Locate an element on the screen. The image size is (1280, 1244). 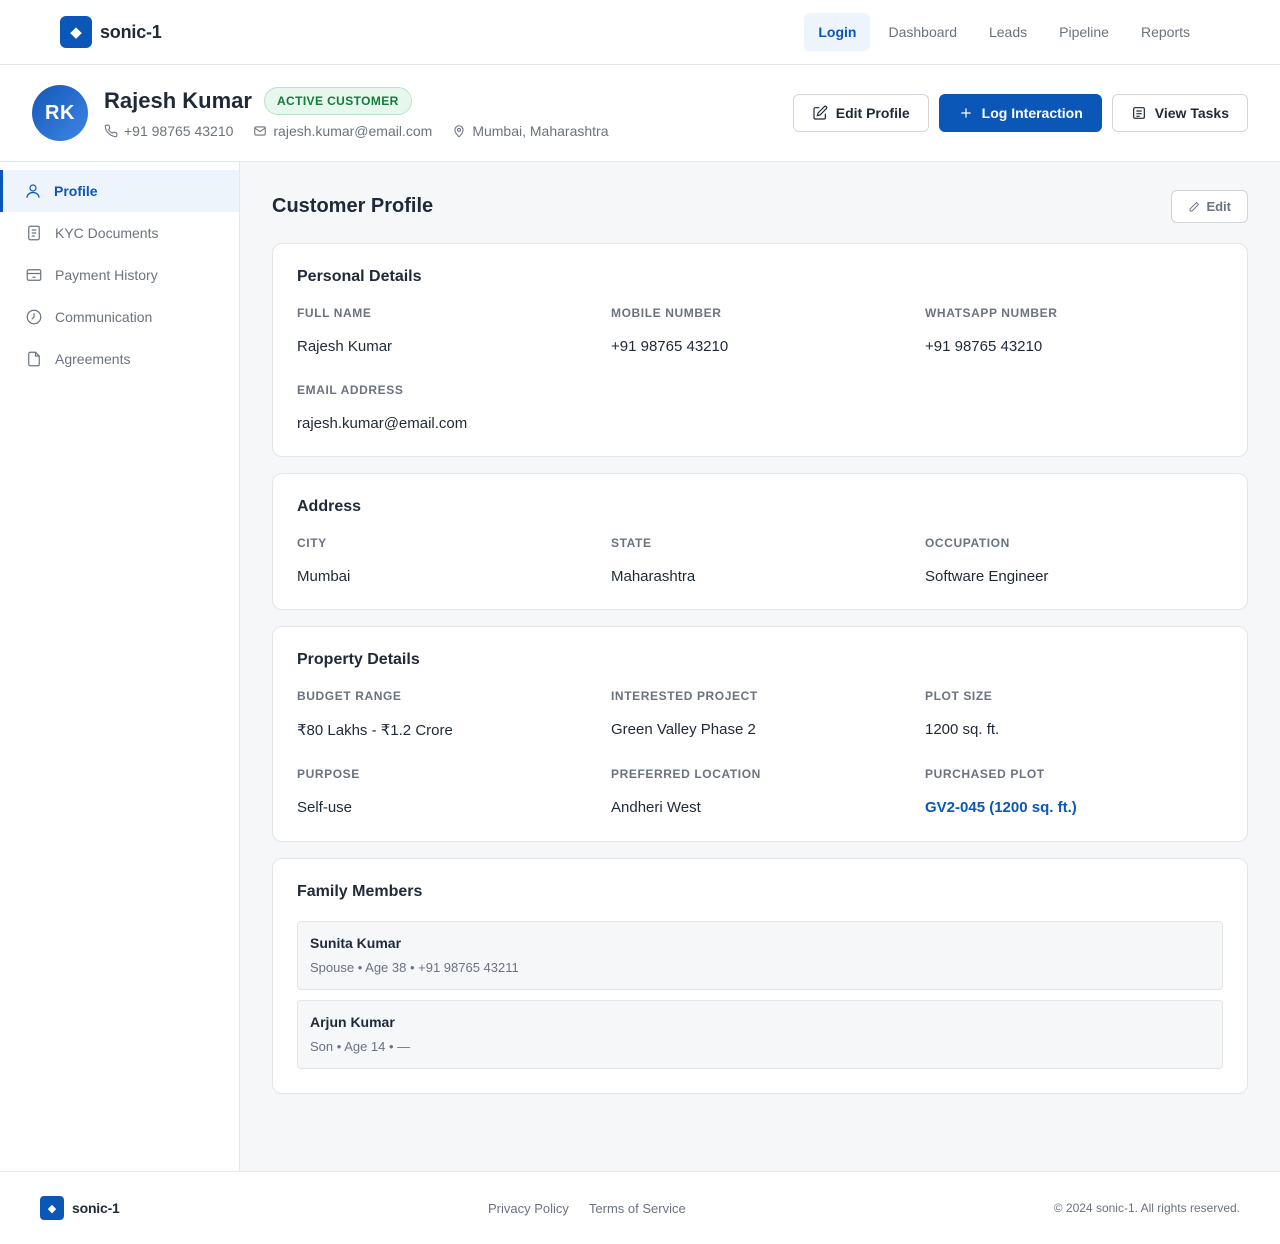
list-item: Arjun Kumar Son • Age 14 • — is located at coordinates (760, 1034).